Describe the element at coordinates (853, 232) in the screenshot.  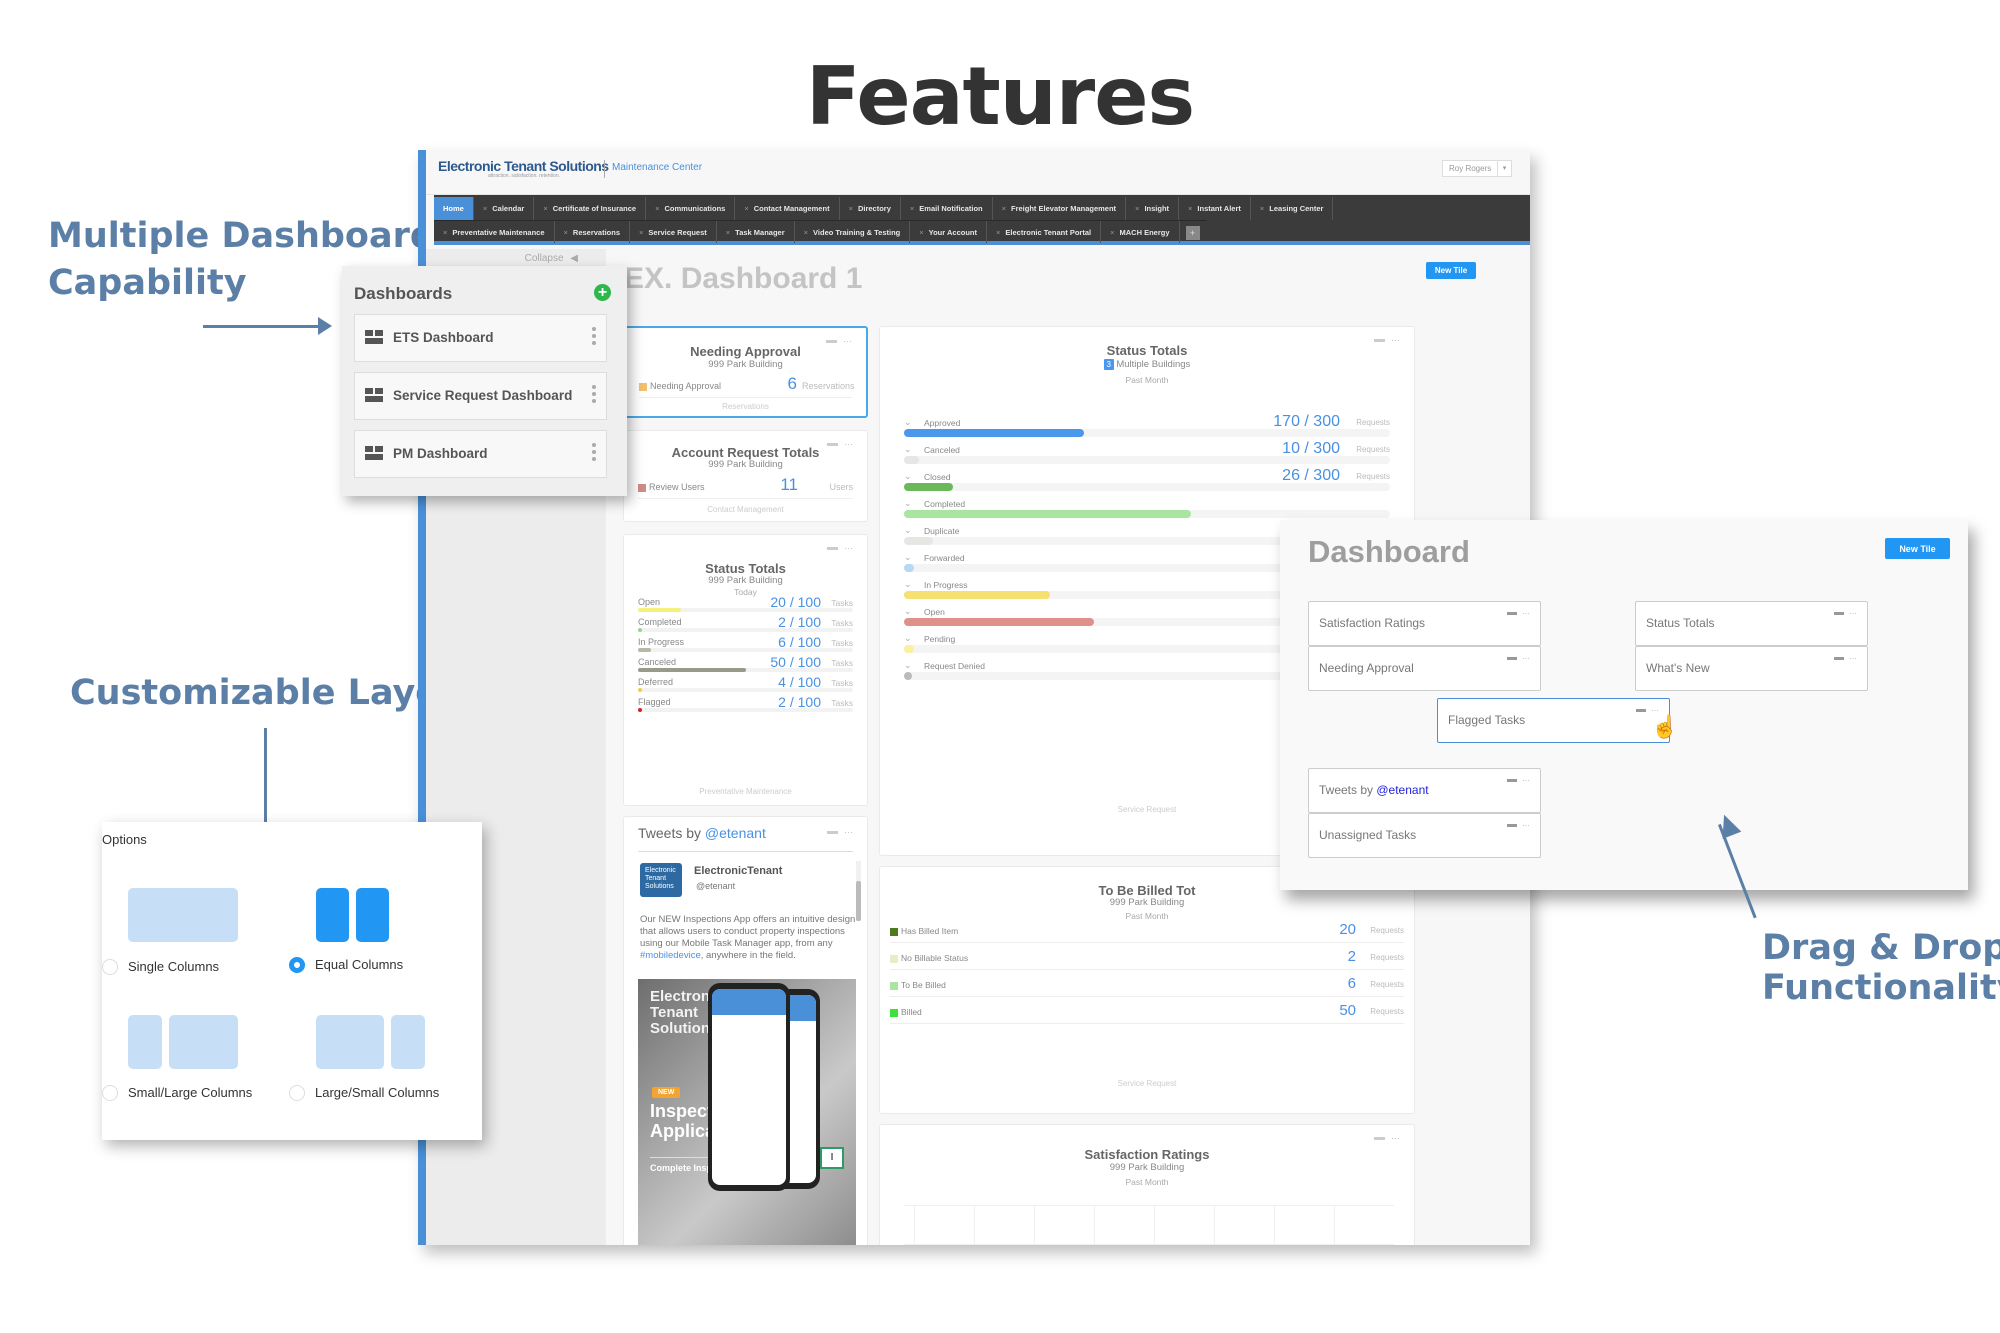
I see `nav-tab: × Video Training & Testing` at that location.